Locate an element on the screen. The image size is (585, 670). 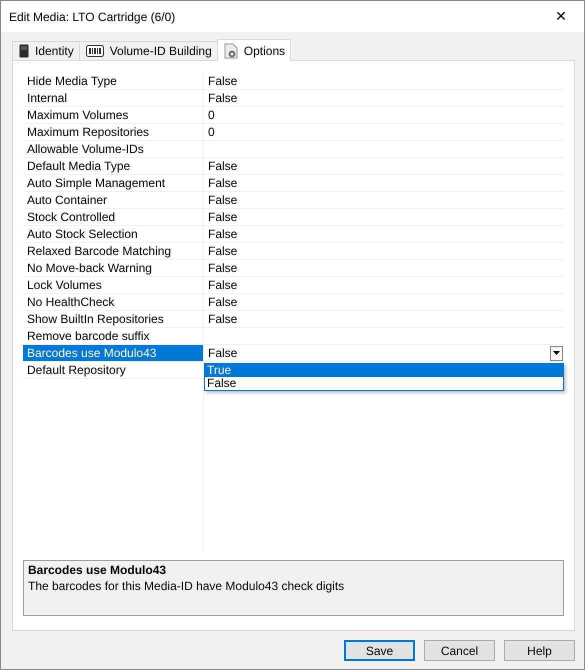
tab: Options is located at coordinates (254, 50).